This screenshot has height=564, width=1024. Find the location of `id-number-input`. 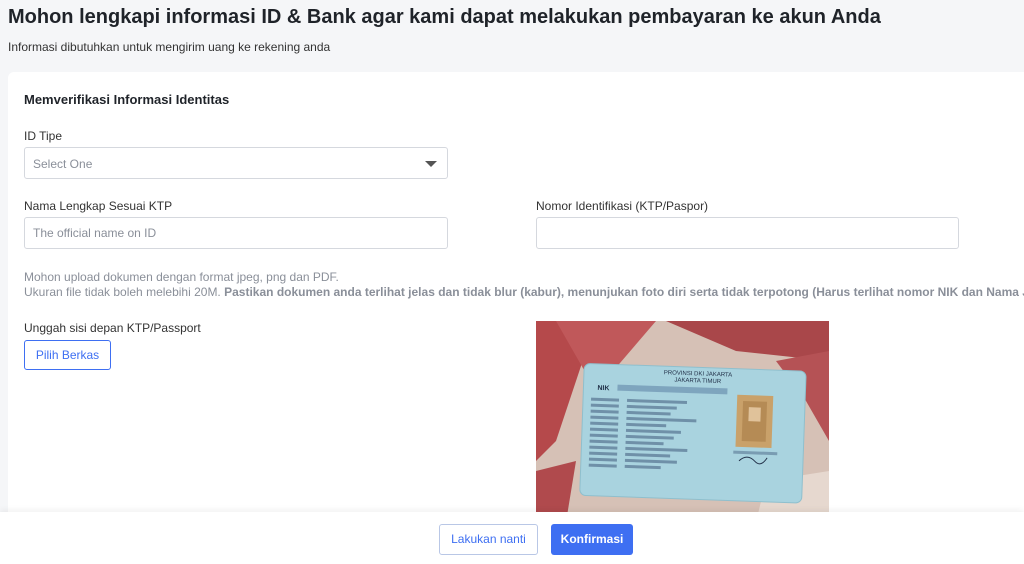

id-number-input is located at coordinates (747, 233).